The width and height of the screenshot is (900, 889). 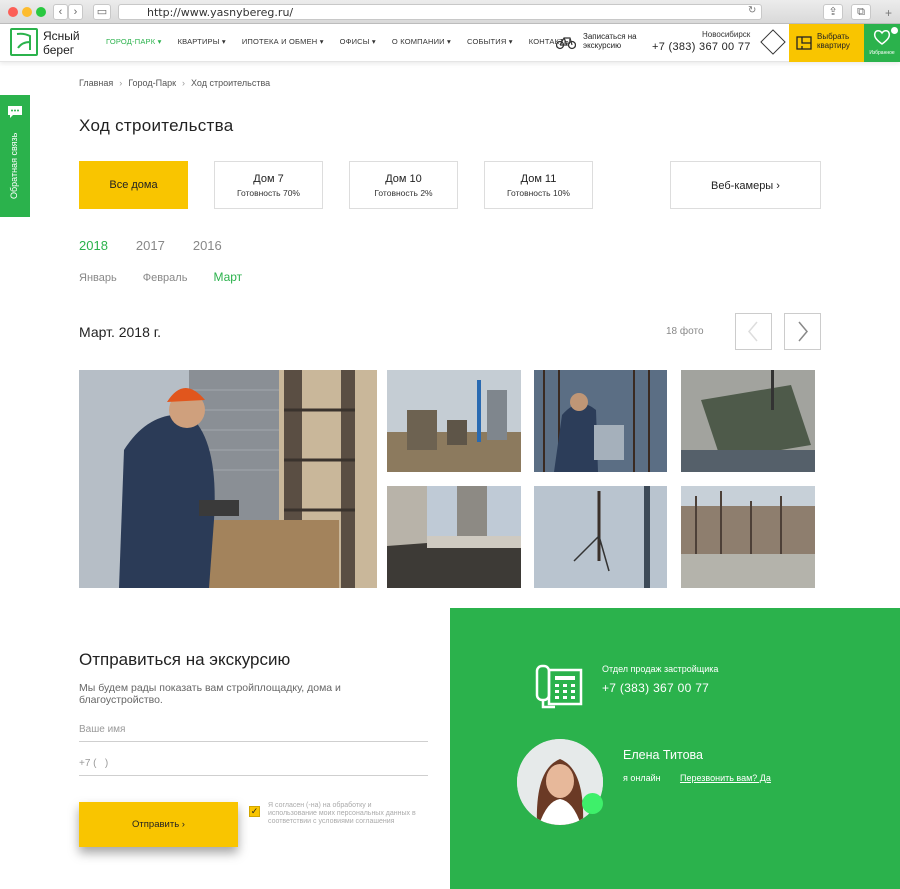 I want to click on city-label: Новосибирск, so click(x=726, y=34).